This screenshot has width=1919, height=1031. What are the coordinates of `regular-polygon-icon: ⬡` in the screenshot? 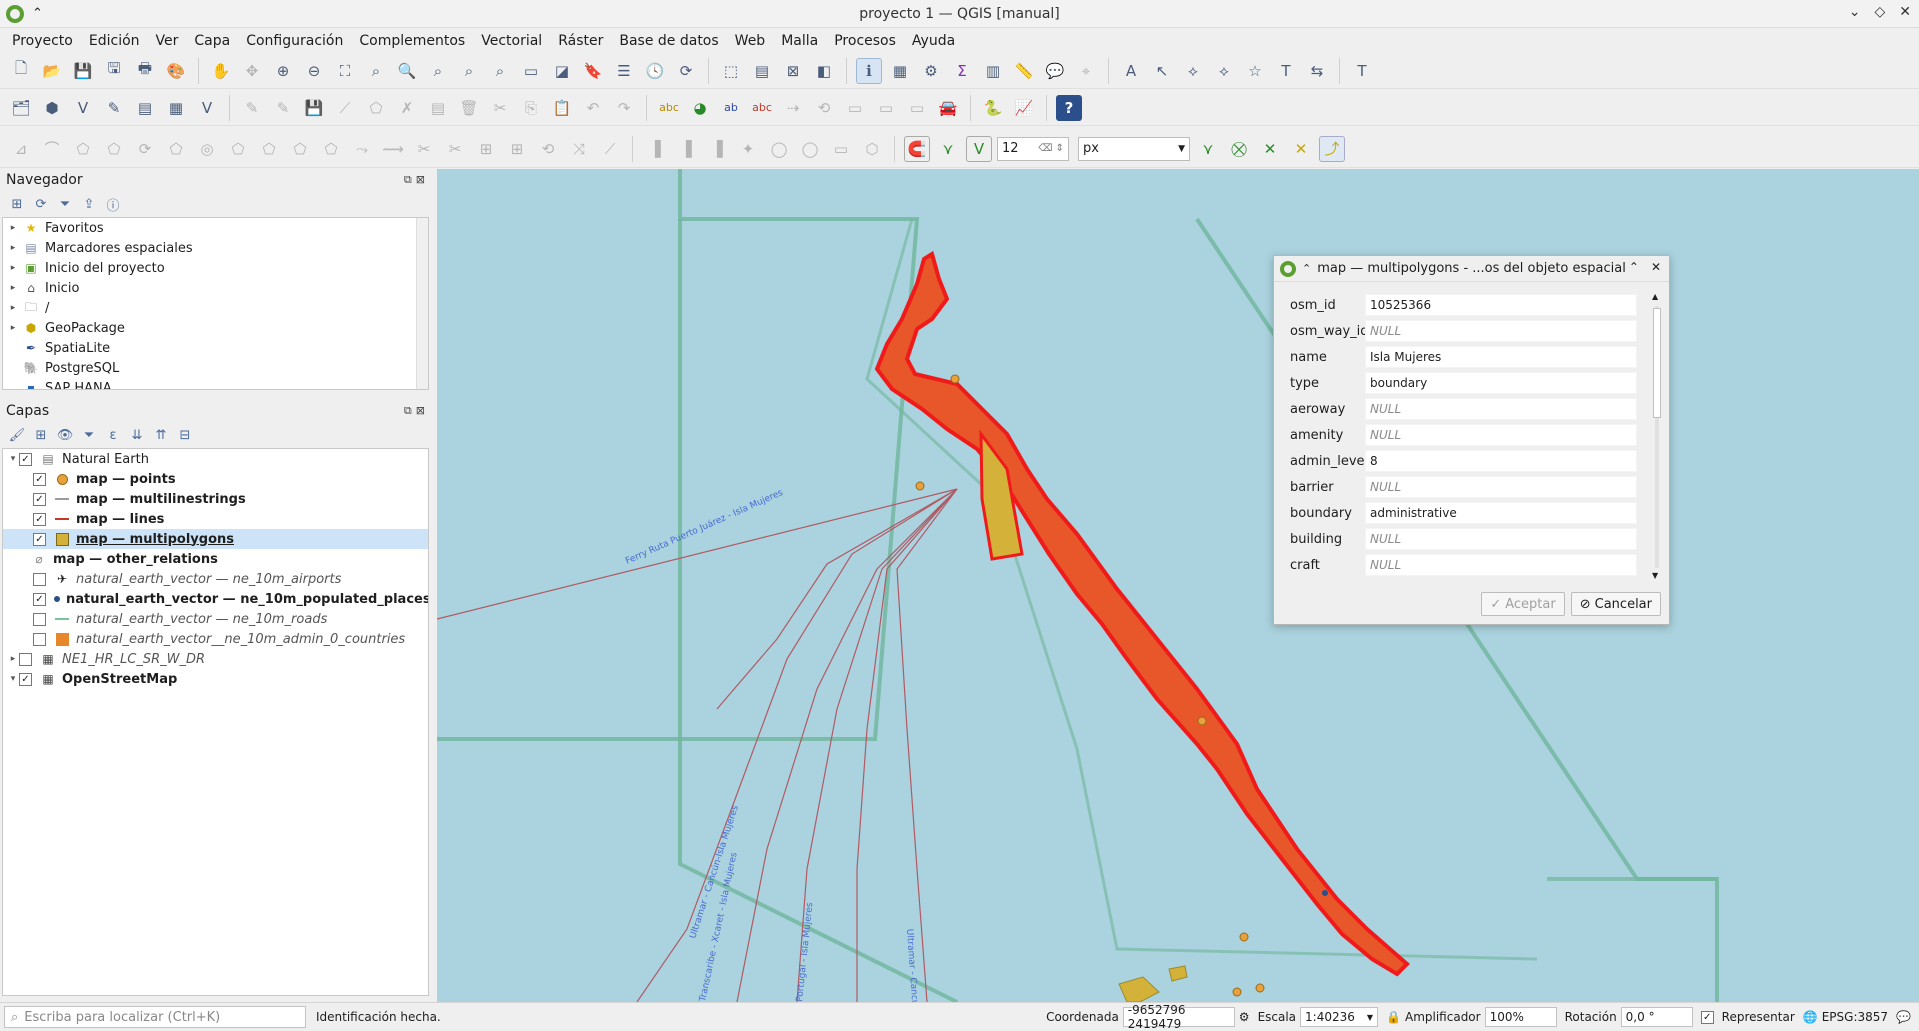 It's located at (872, 149).